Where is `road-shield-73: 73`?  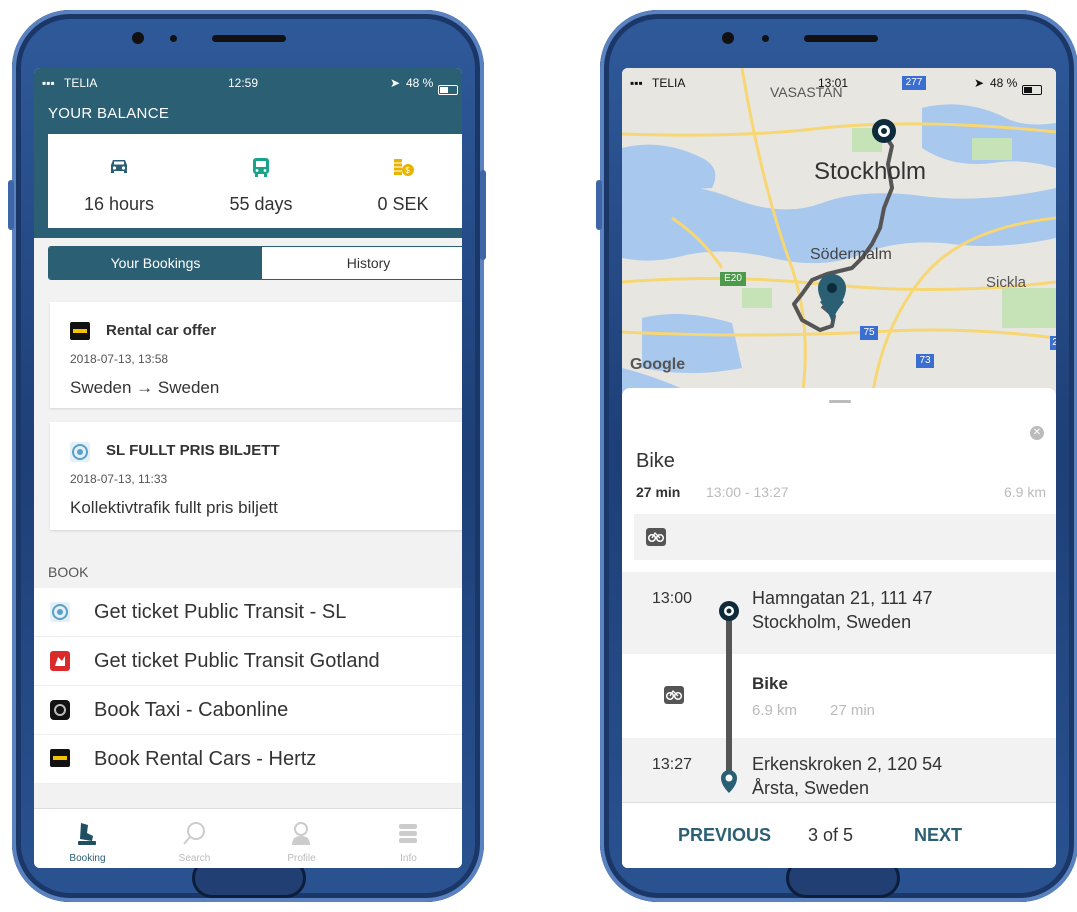
road-shield-73: 73 is located at coordinates (925, 360).